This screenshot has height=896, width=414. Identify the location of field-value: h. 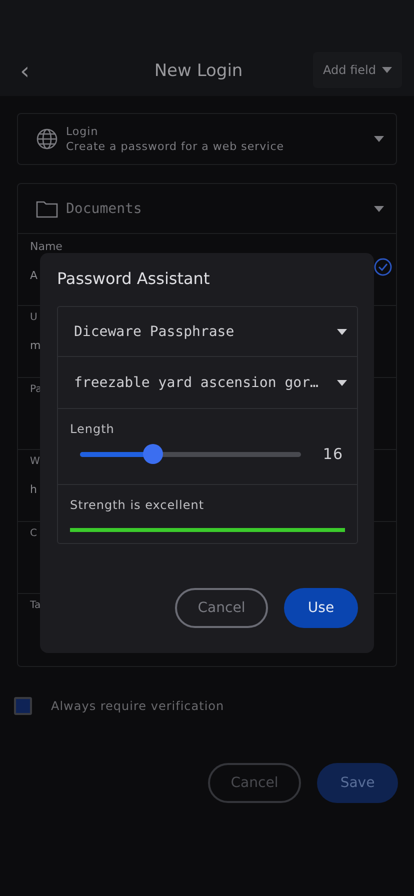
(33, 489).